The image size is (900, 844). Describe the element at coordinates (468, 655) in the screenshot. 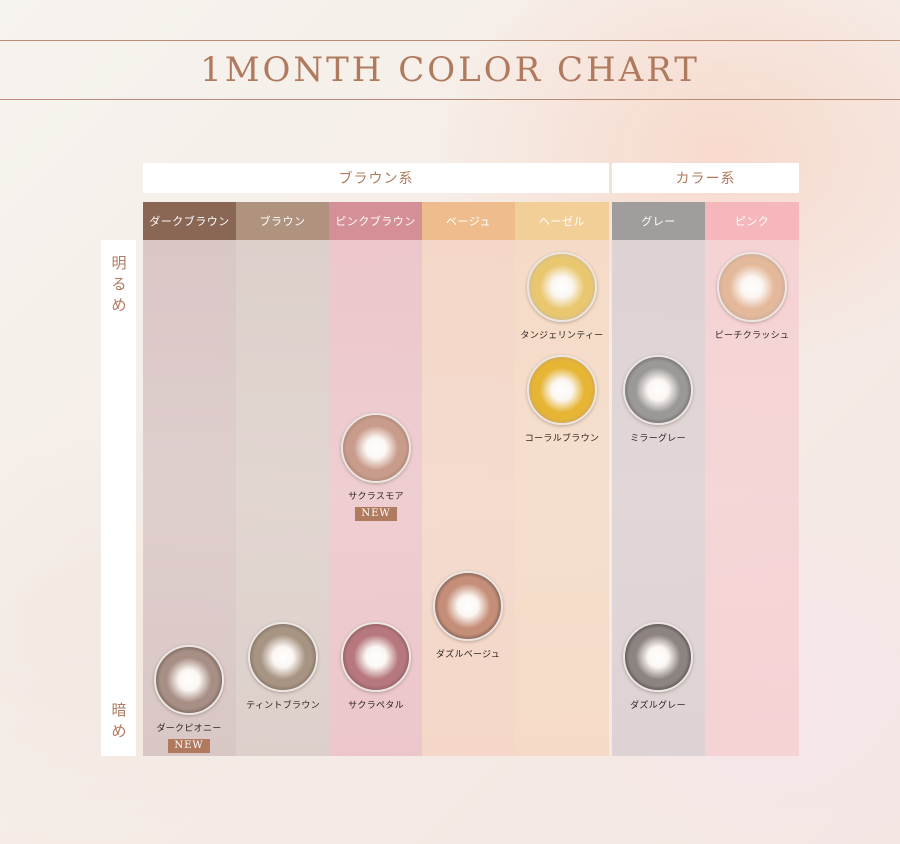

I see `lens-name: ダズルベージュ` at that location.